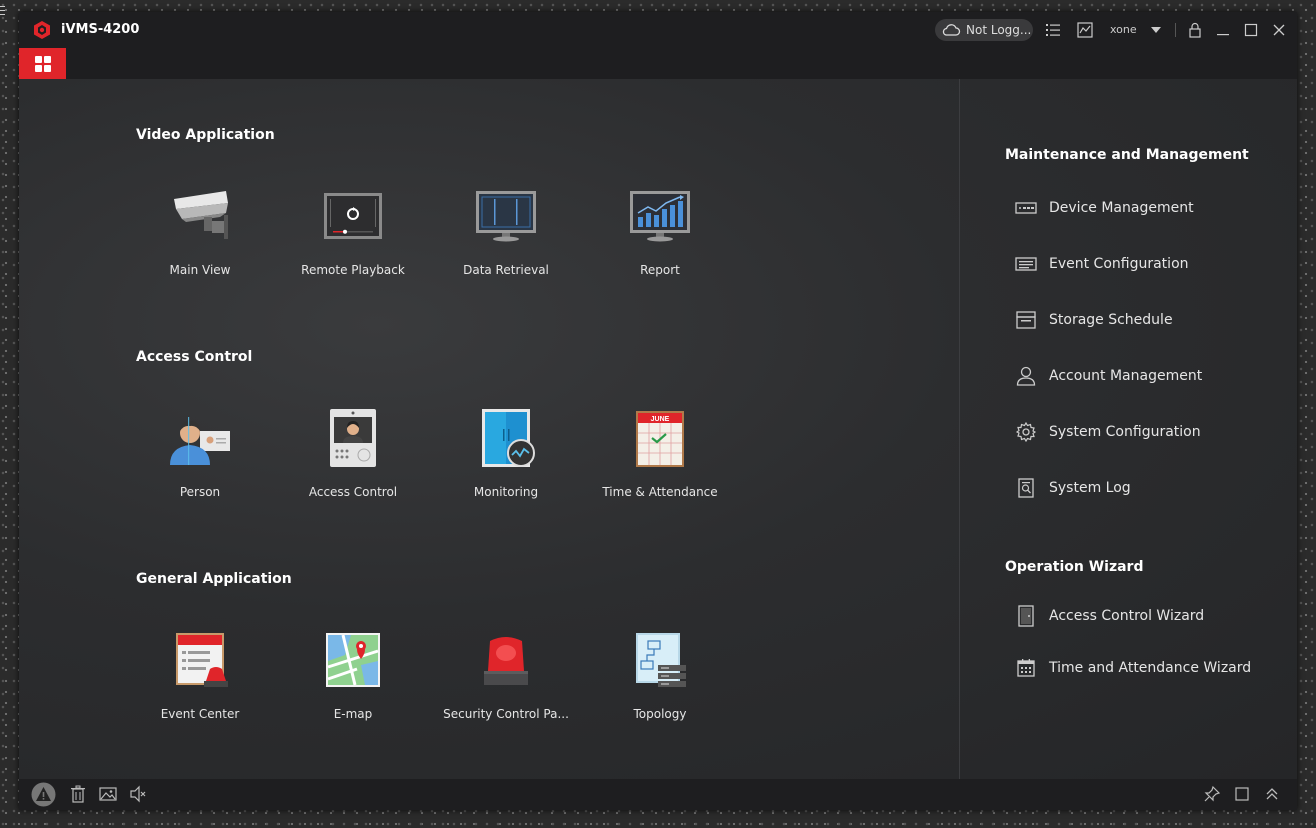  I want to click on user-name: xone, so click(1123, 29).